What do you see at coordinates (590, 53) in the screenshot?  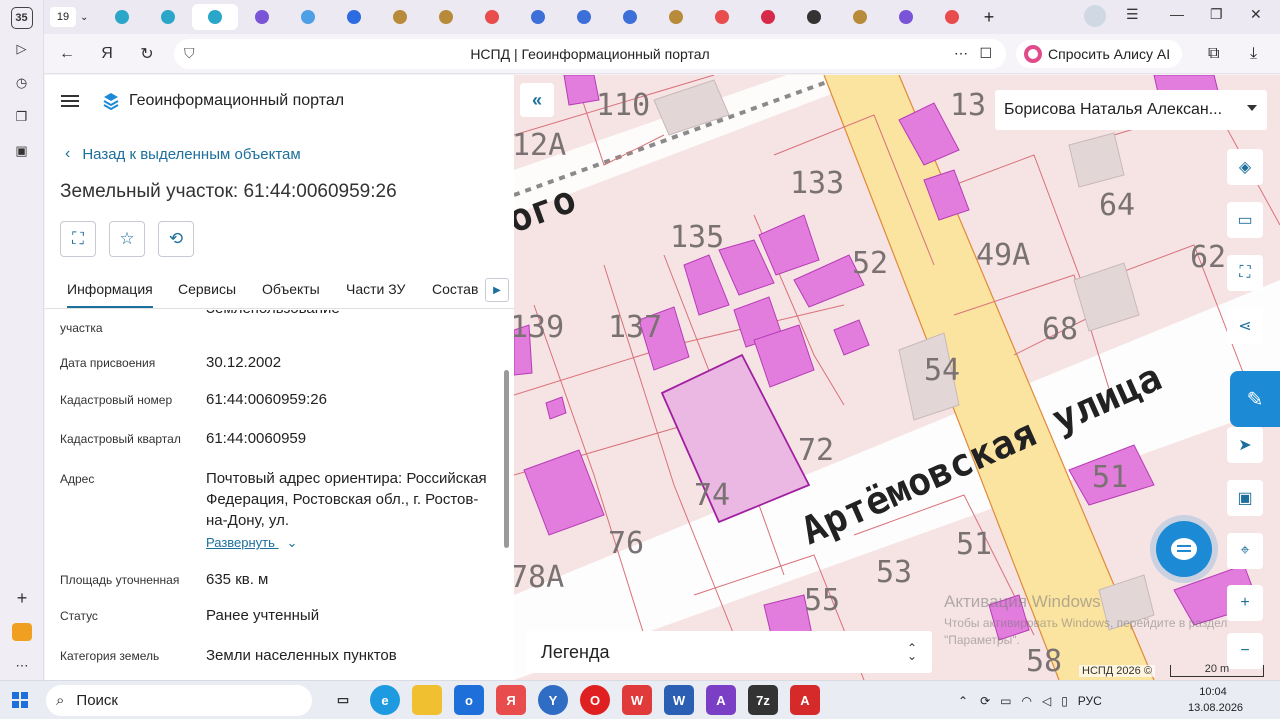 I see `url-field: ⛉ НСПД | Геоинформационный портал ⋯ ☐` at bounding box center [590, 53].